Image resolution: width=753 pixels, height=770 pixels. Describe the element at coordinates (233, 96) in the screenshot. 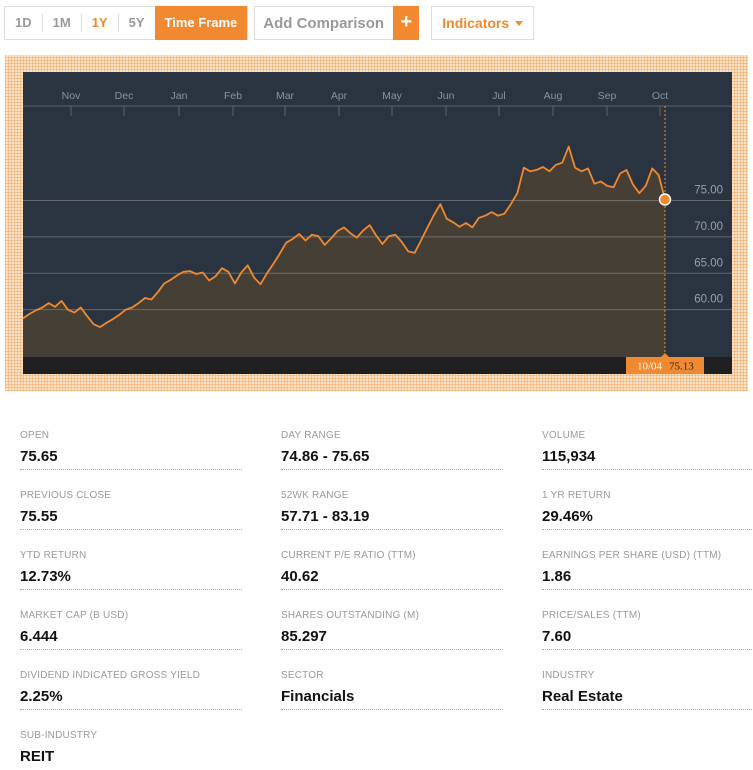

I see `x-tick-label: Feb` at that location.